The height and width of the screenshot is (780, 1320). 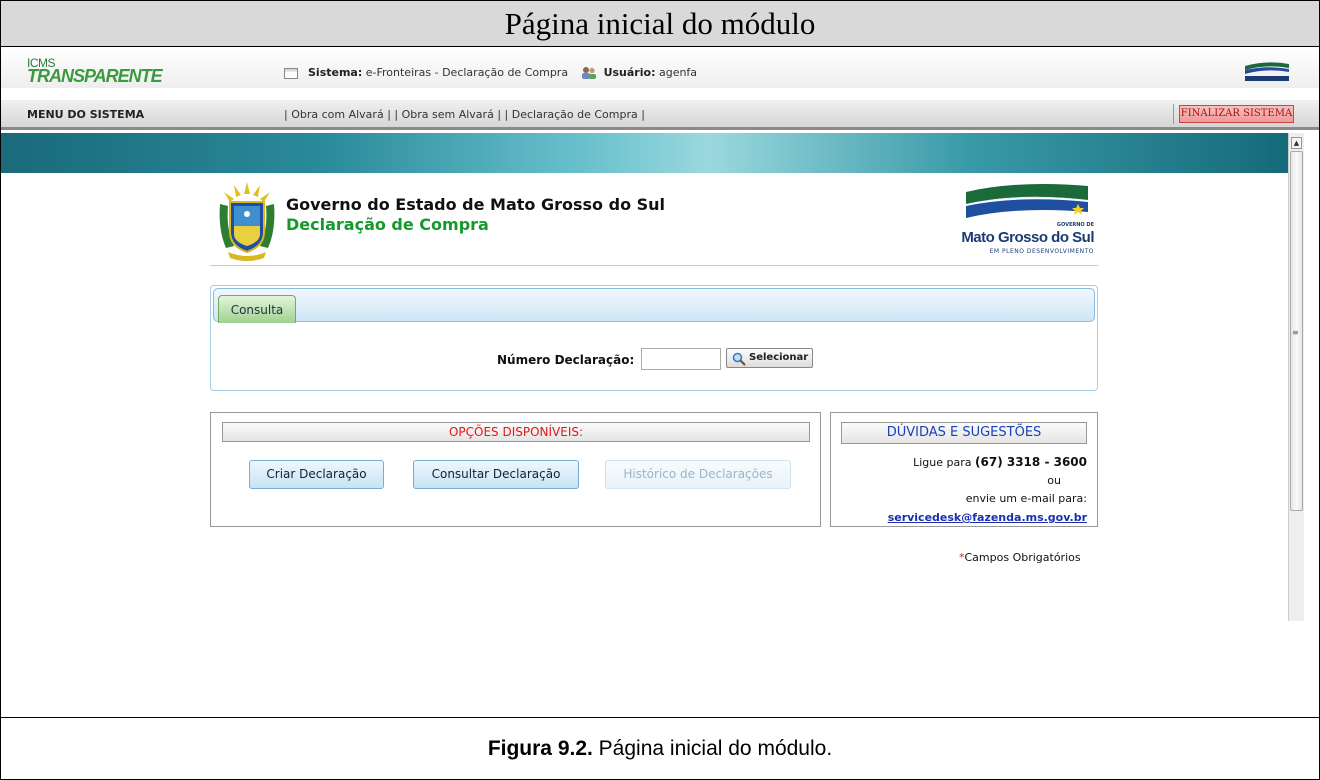 What do you see at coordinates (660, 24) in the screenshot?
I see `document-title: Página inicial do módulo` at bounding box center [660, 24].